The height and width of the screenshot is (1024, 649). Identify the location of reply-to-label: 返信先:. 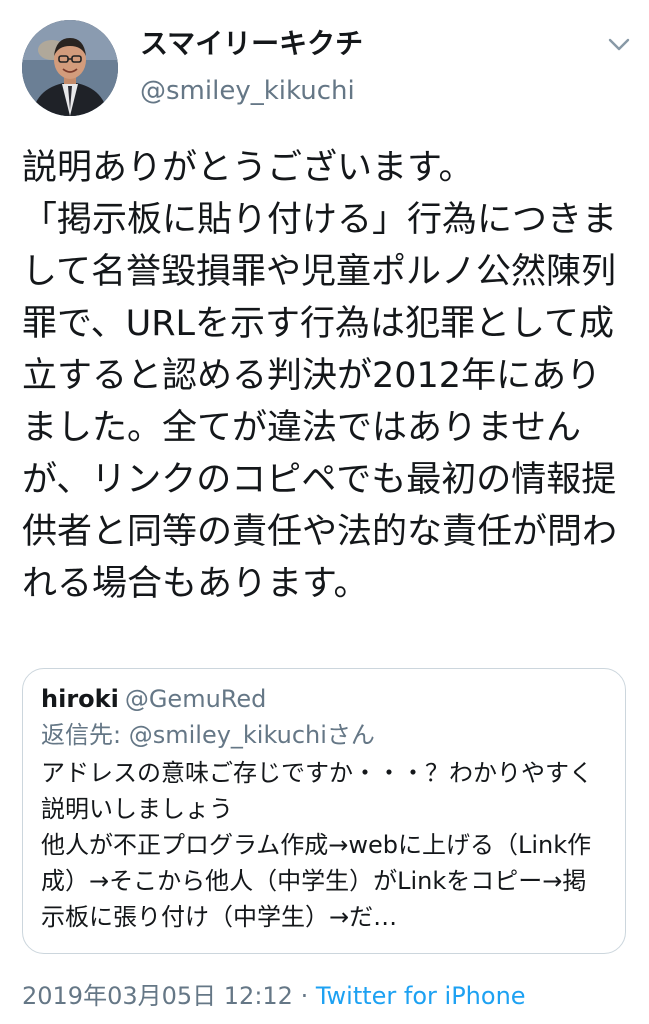
(85, 735).